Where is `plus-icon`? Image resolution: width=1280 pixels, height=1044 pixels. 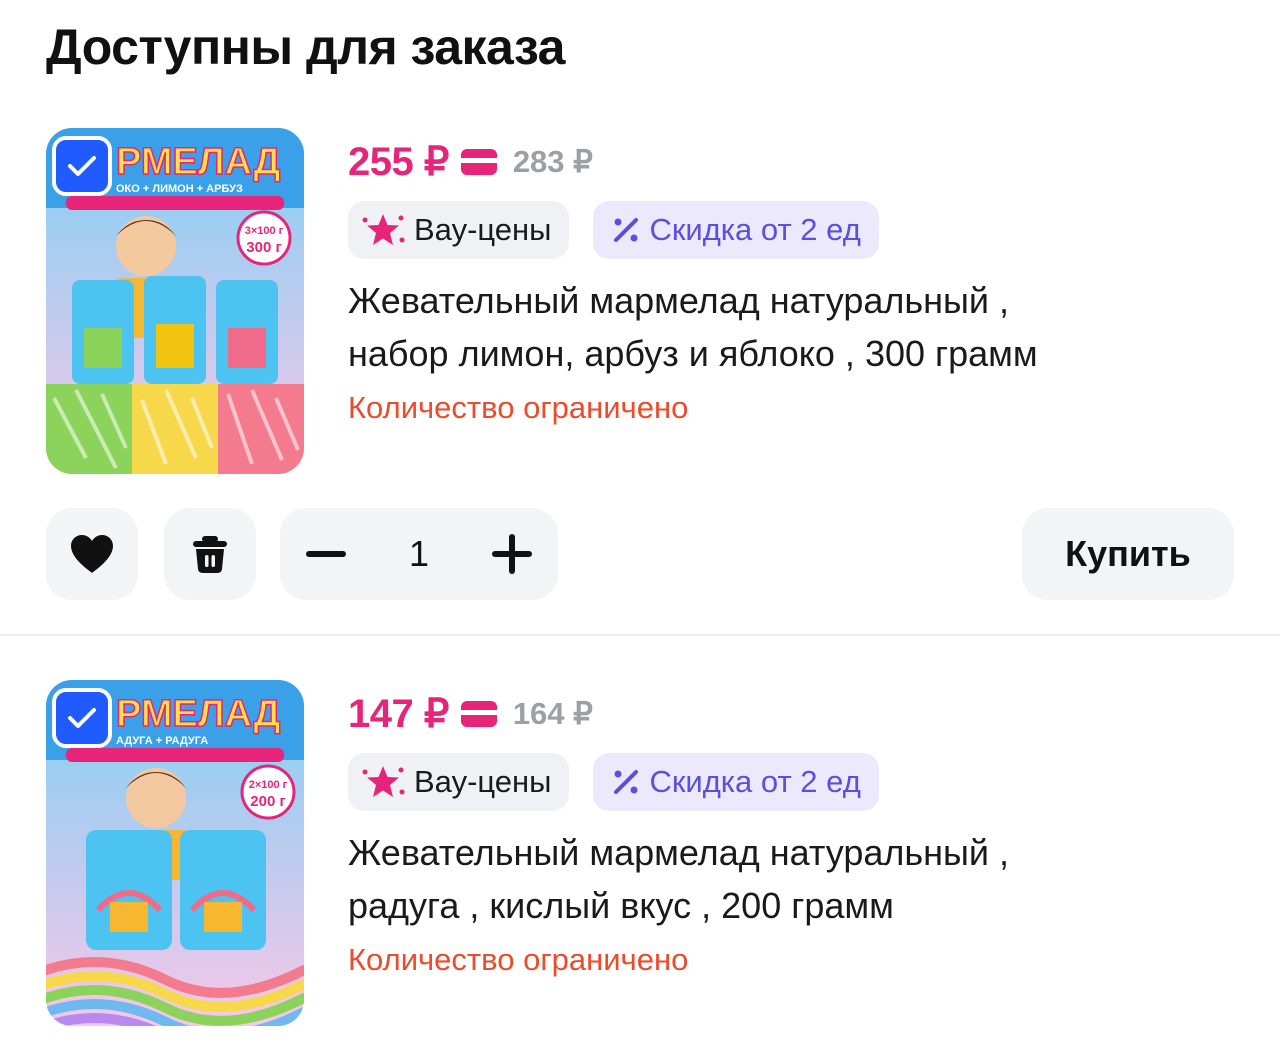 plus-icon is located at coordinates (512, 554).